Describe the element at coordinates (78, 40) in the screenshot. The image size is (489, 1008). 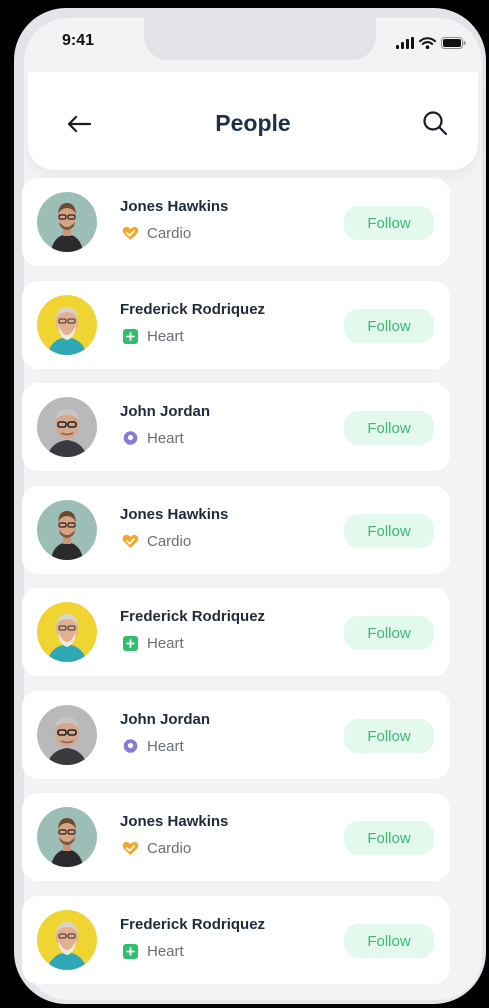
I see `status-time: 9:41` at that location.